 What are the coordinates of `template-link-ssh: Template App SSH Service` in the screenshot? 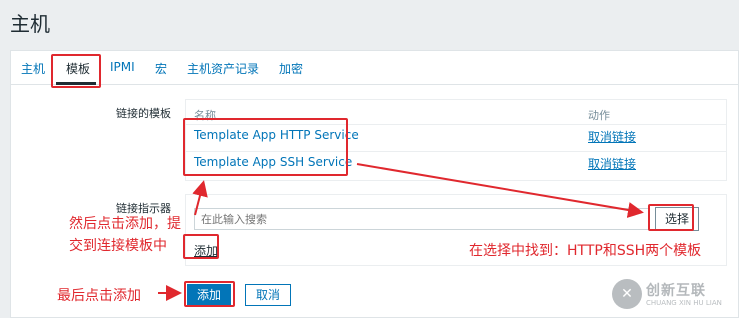 It's located at (273, 162).